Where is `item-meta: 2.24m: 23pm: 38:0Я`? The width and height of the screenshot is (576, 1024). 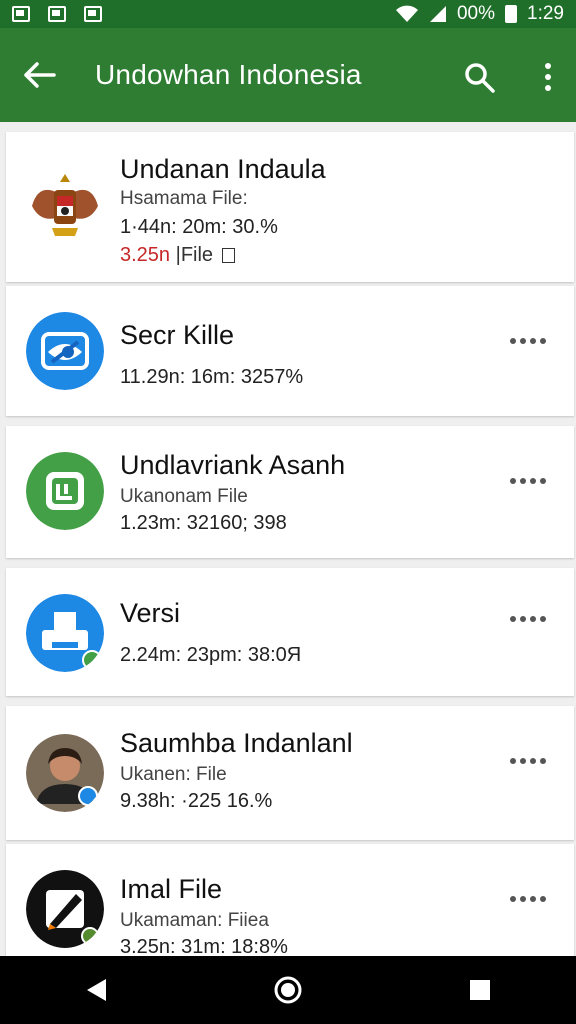 item-meta: 2.24m: 23pm: 38:0Я is located at coordinates (211, 655).